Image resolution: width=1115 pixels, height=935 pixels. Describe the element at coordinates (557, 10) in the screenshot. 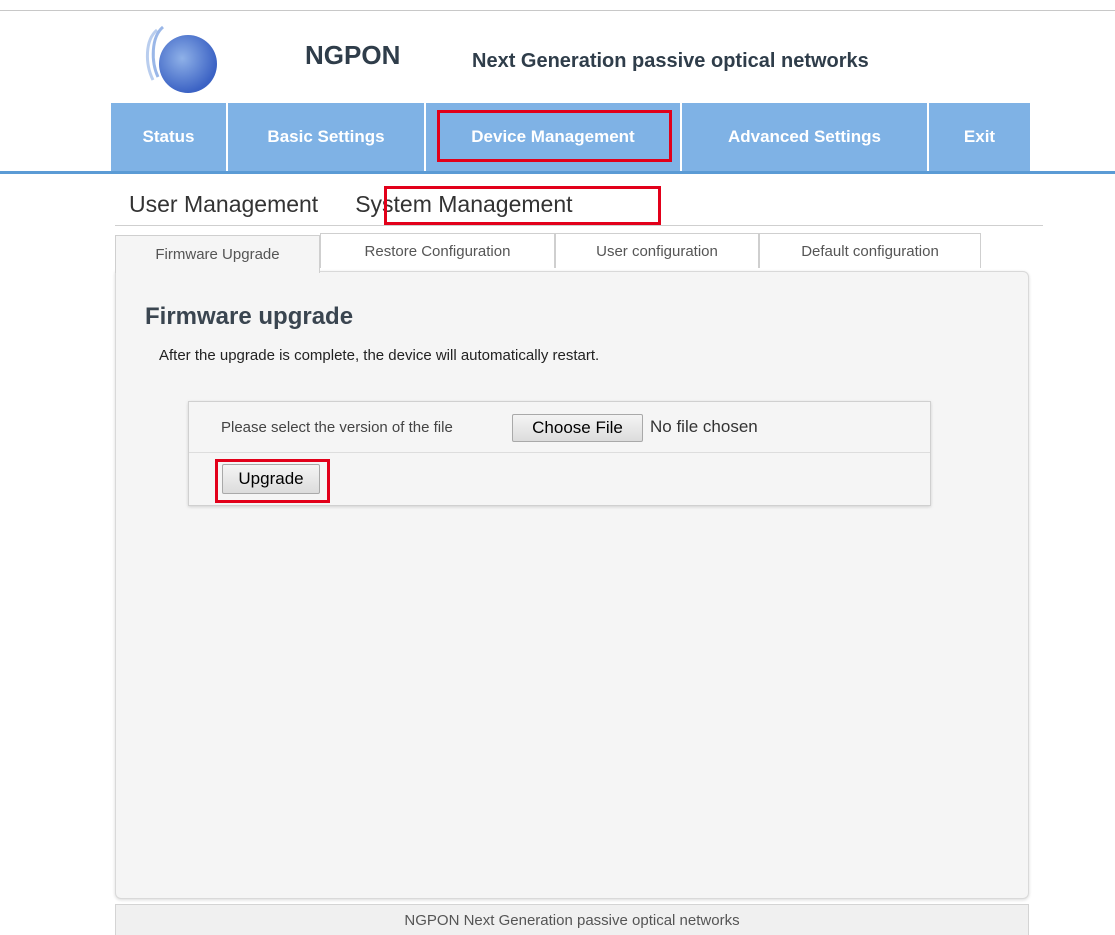

I see `top-divider` at that location.